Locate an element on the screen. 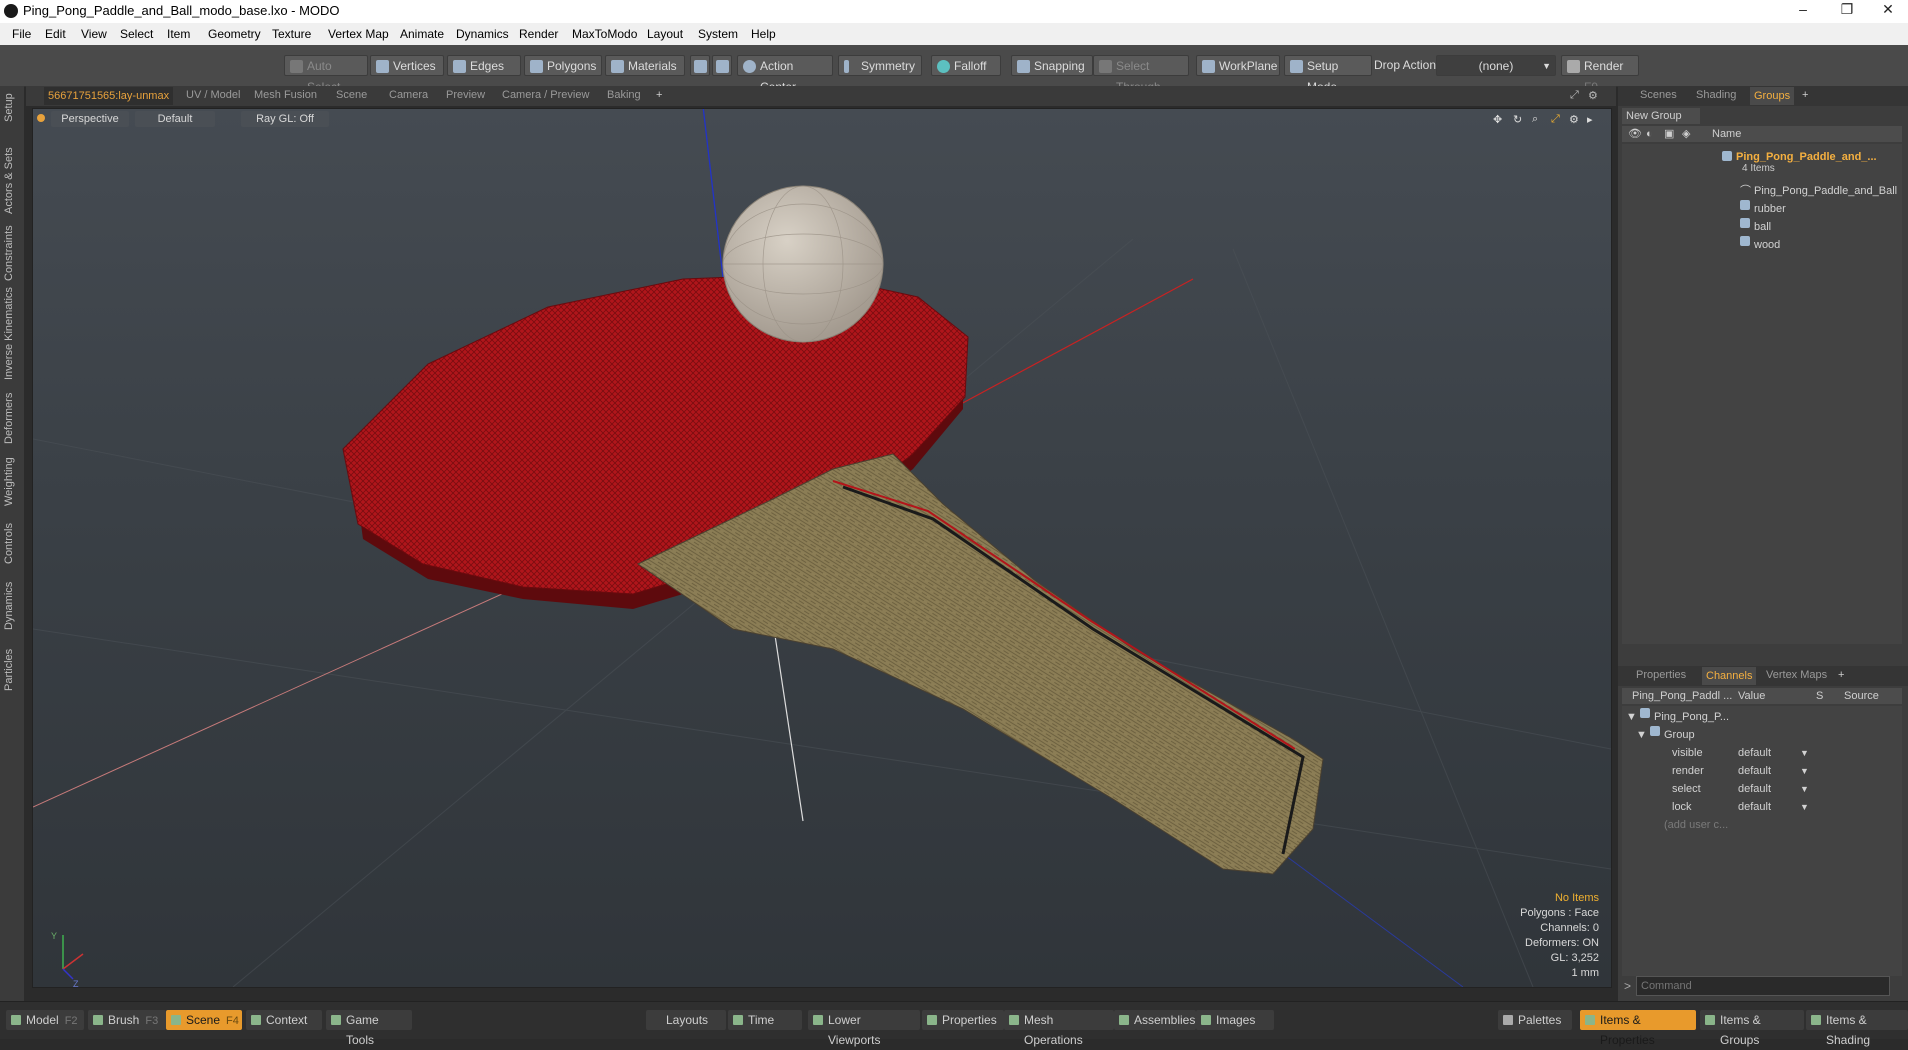  brush-button: Brush F3 is located at coordinates (127, 1020).